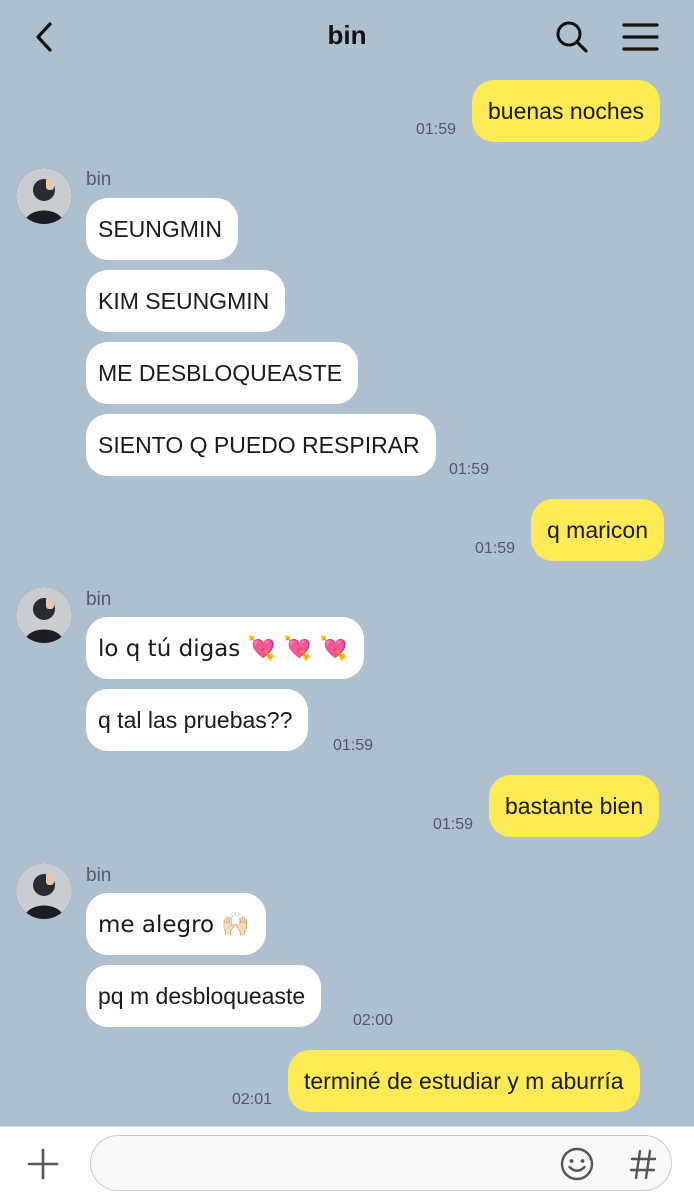  I want to click on back-button, so click(44, 37).